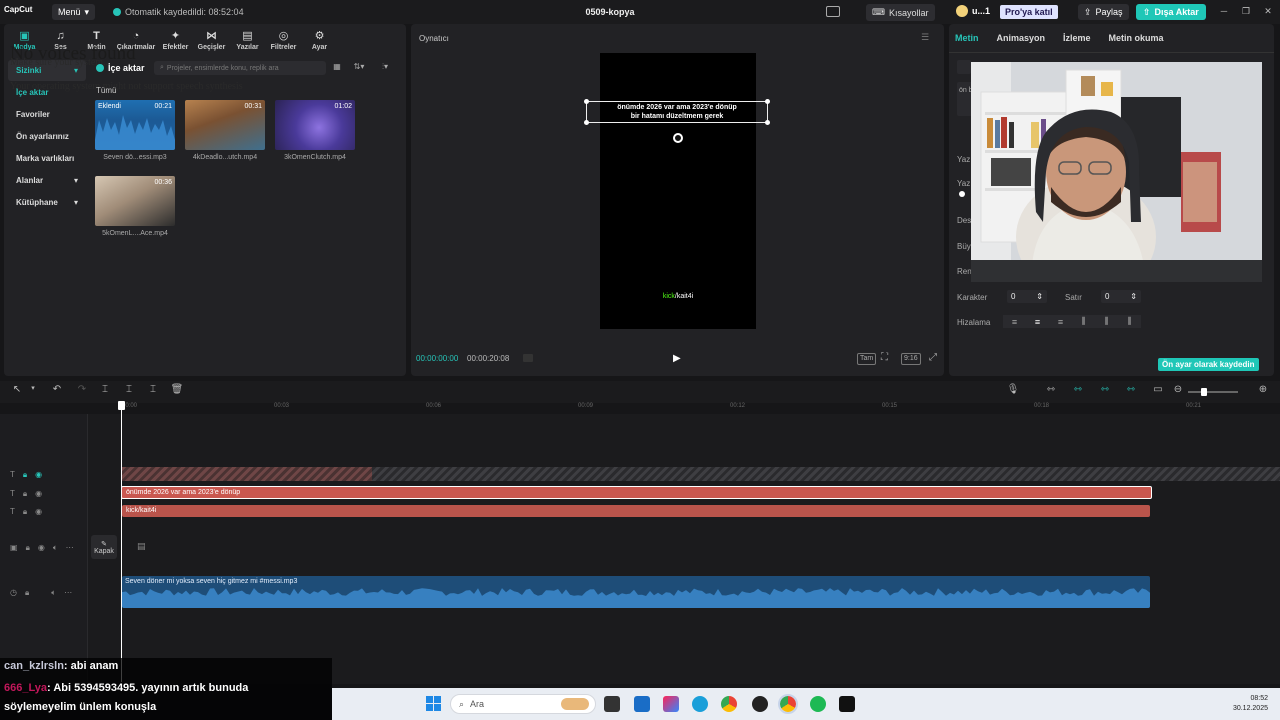 This screenshot has height=720, width=1280. Describe the element at coordinates (678, 359) in the screenshot. I see `play-icon: ▶` at that location.